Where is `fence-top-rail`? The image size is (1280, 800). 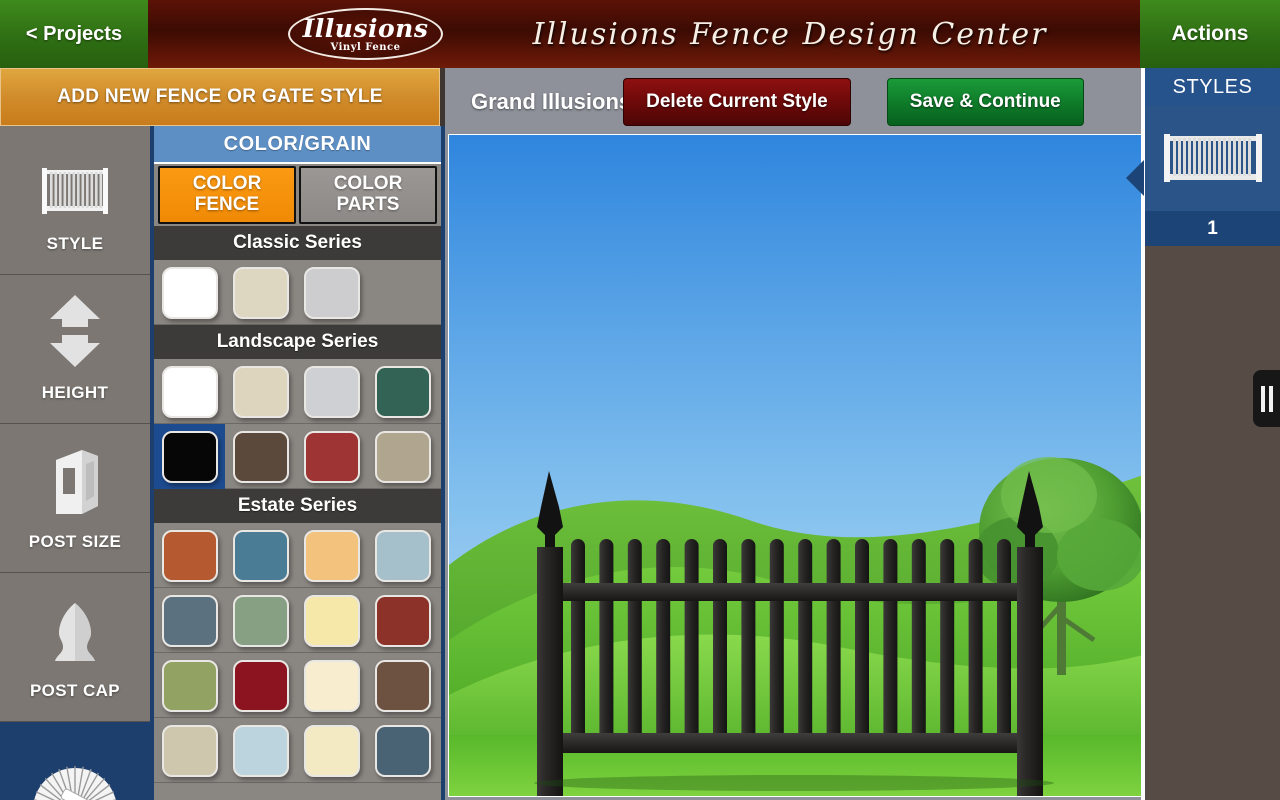 fence-top-rail is located at coordinates (790, 592).